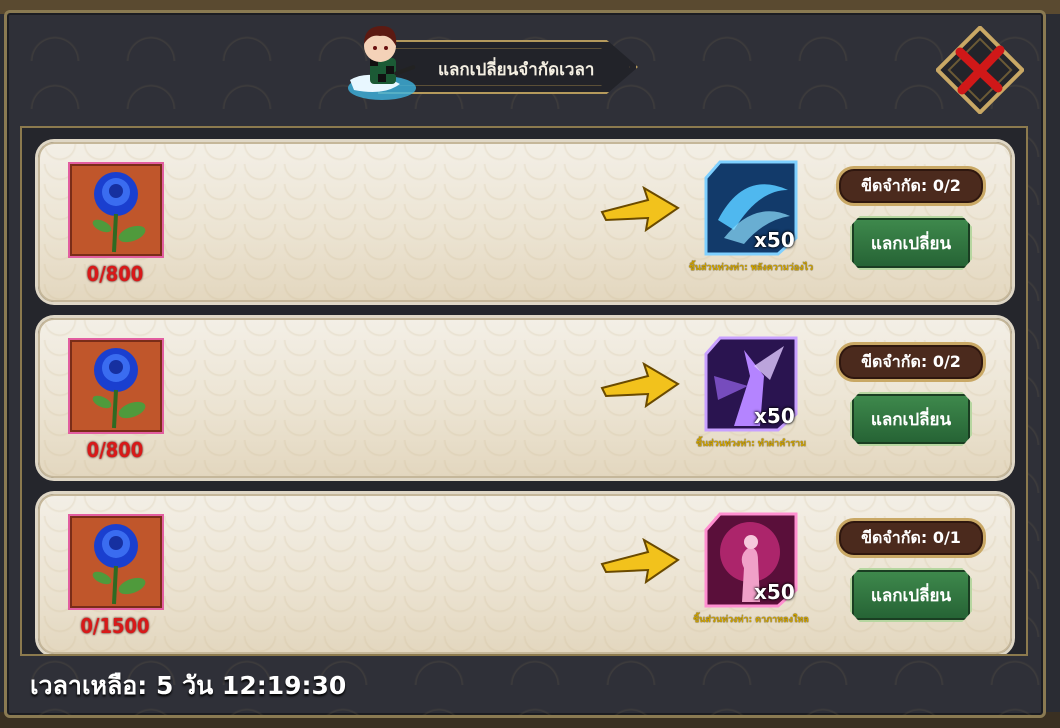  Describe the element at coordinates (516, 70) in the screenshot. I see `header-title: แลกเปลี่ยนจำกัดเวลา` at that location.